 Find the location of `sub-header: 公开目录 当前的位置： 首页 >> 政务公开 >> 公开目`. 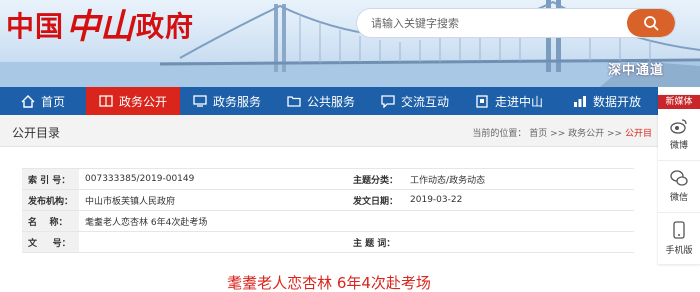

sub-header: 公开目录 当前的位置： 首页 >> 政务公开 >> 公开目 is located at coordinates (329, 131).